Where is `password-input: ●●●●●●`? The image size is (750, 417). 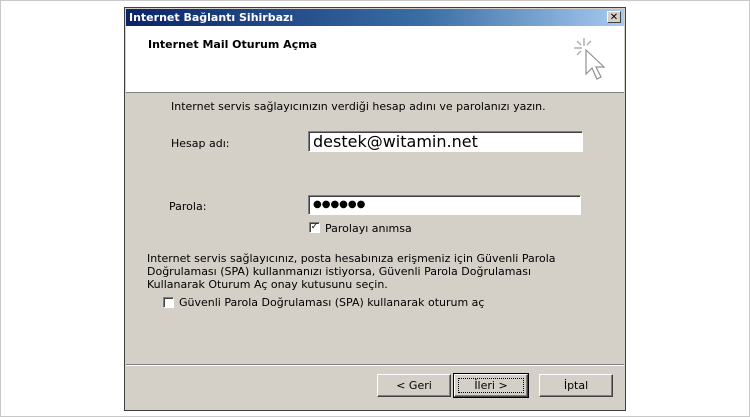 password-input: ●●●●●● is located at coordinates (444, 205).